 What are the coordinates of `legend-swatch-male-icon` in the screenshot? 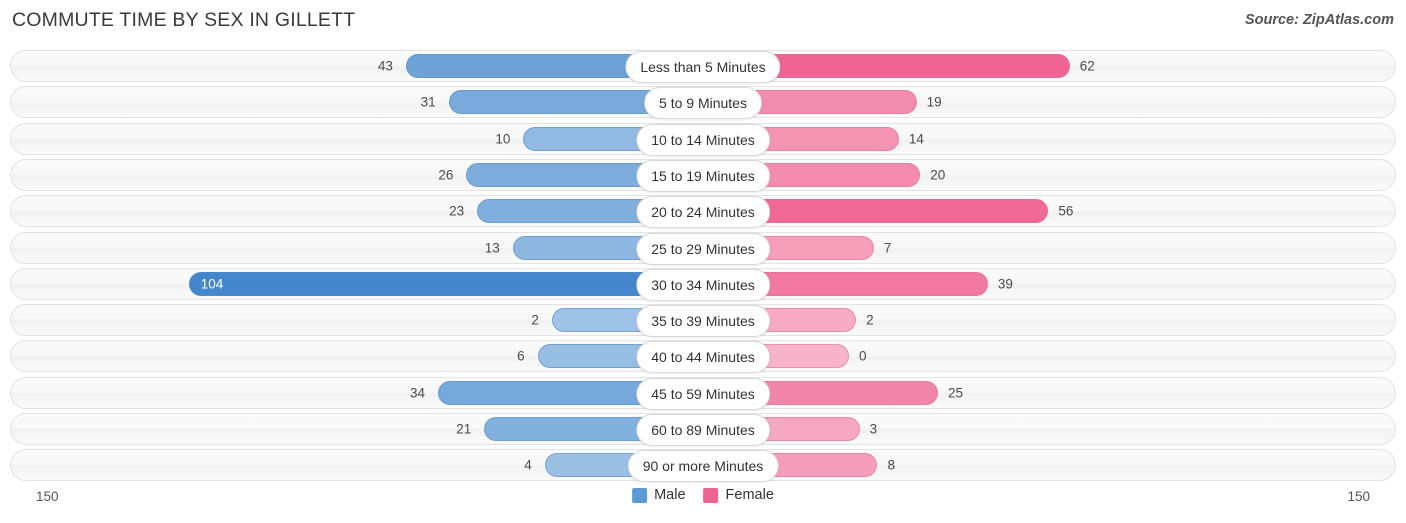 It's located at (640, 495).